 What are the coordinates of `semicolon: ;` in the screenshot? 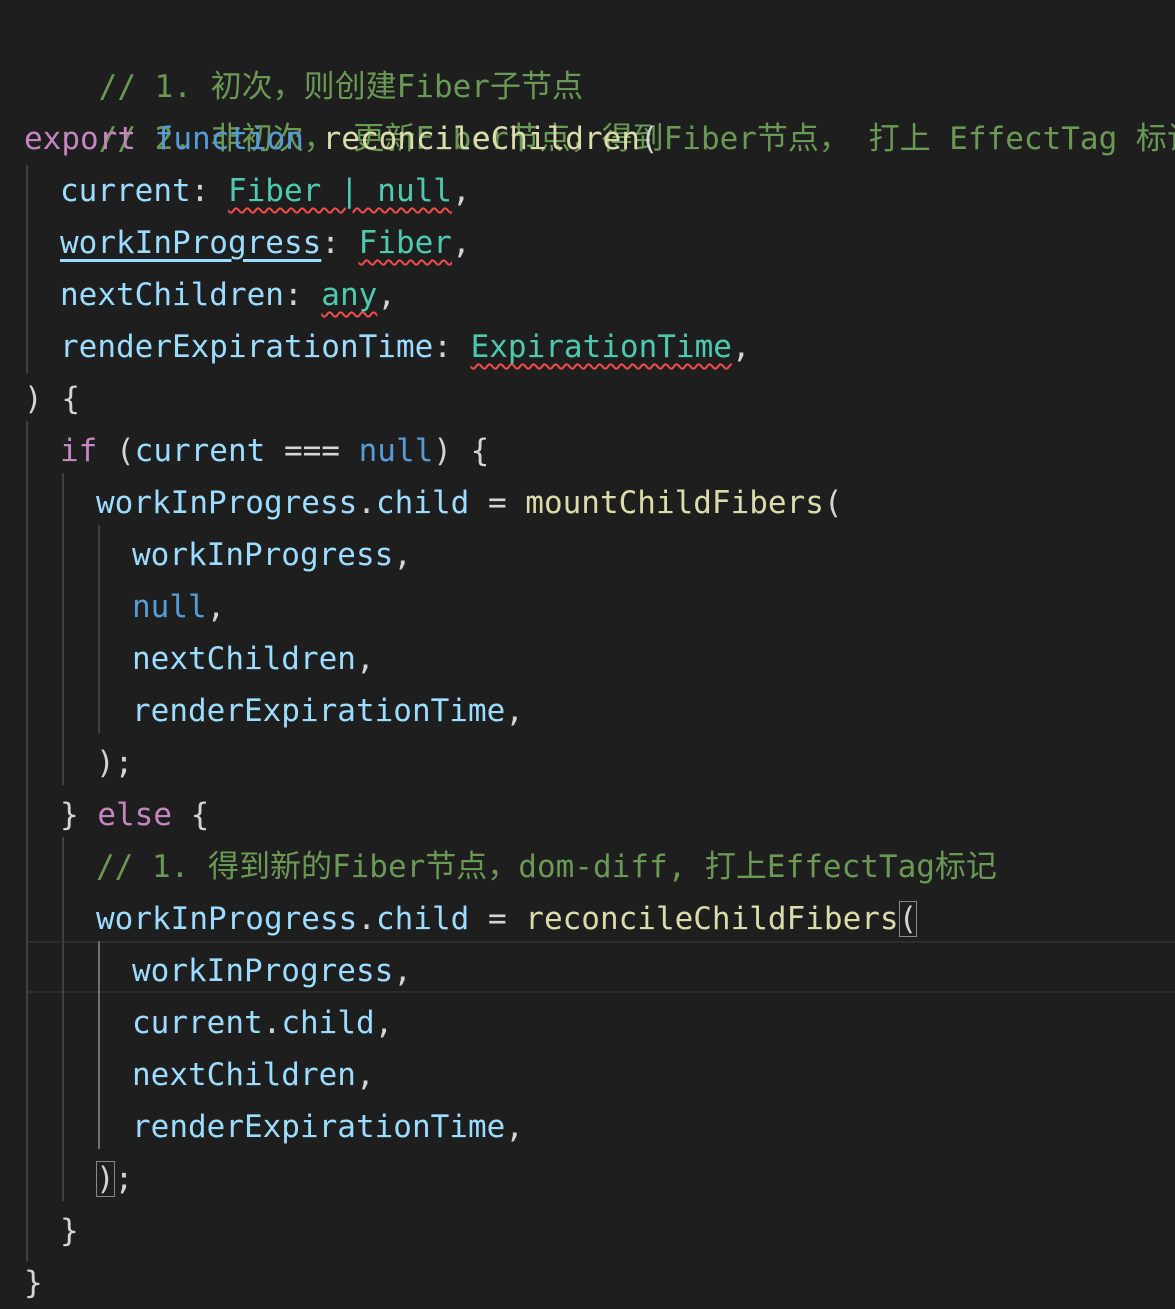 It's located at (124, 1179).